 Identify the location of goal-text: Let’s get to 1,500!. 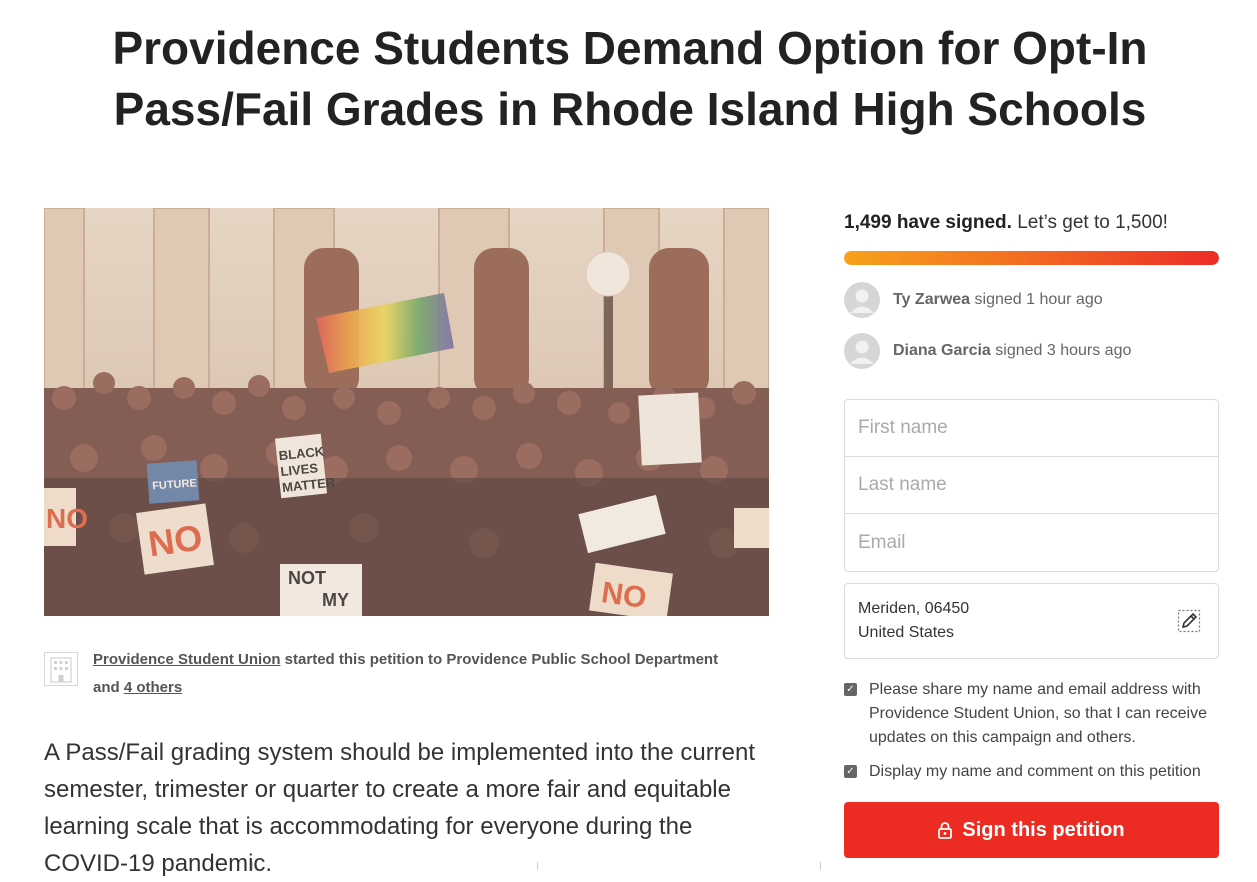
(1089, 222).